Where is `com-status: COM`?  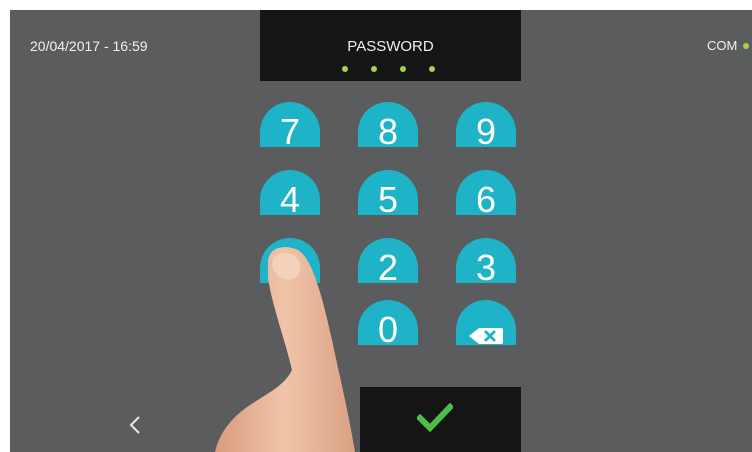
com-status: COM is located at coordinates (728, 45).